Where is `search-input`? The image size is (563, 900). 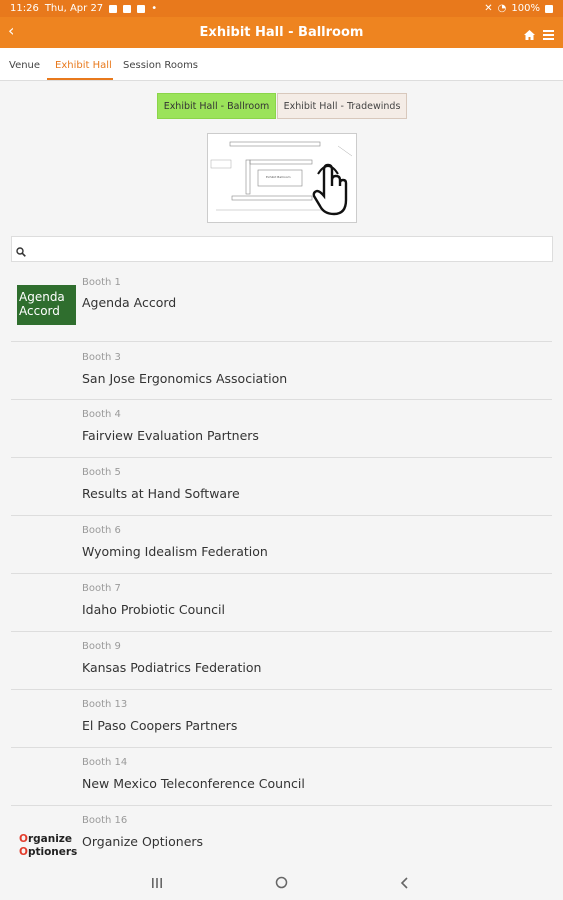
search-input is located at coordinates (289, 249).